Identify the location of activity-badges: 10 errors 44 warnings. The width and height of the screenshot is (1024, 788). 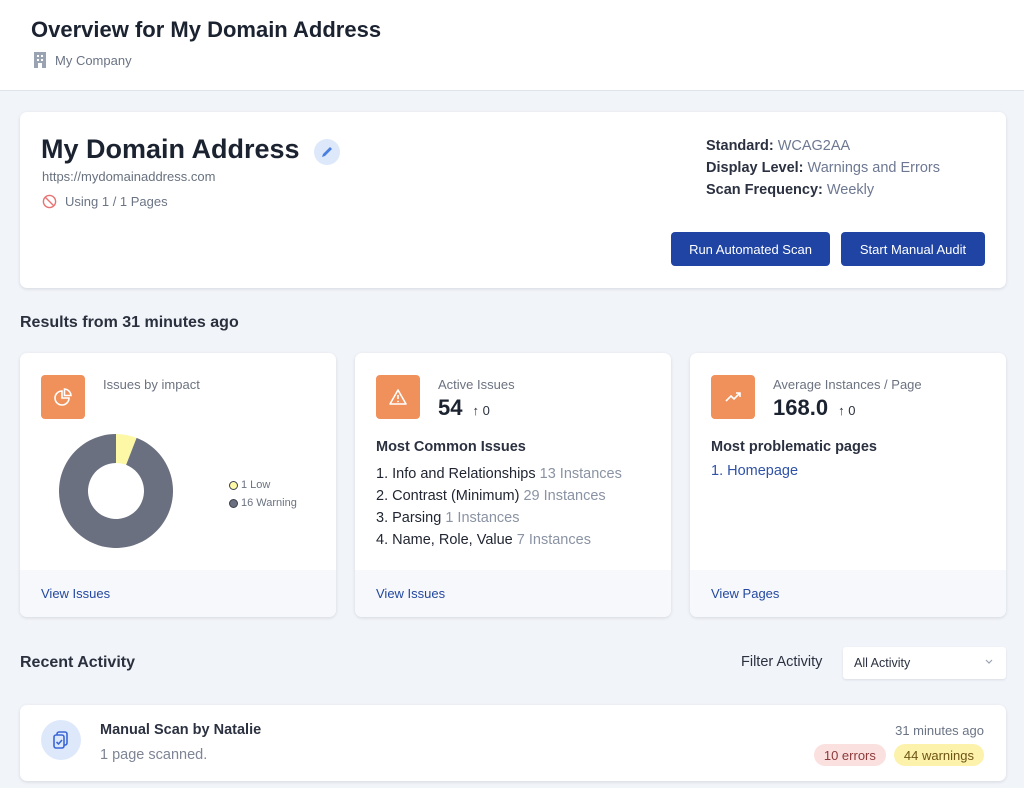
(898, 755).